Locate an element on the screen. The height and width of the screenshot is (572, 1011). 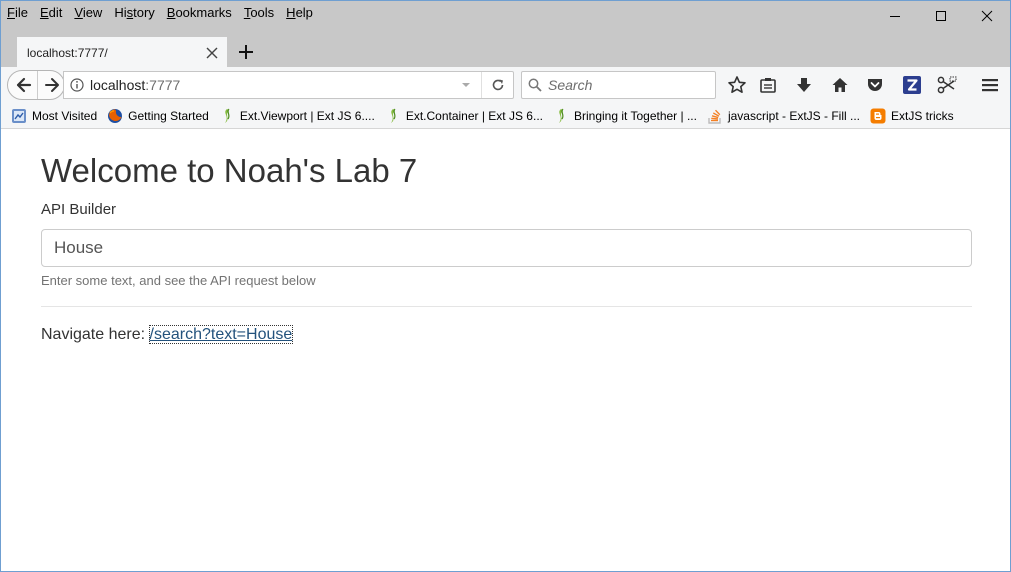
zotero-button is located at coordinates (912, 85).